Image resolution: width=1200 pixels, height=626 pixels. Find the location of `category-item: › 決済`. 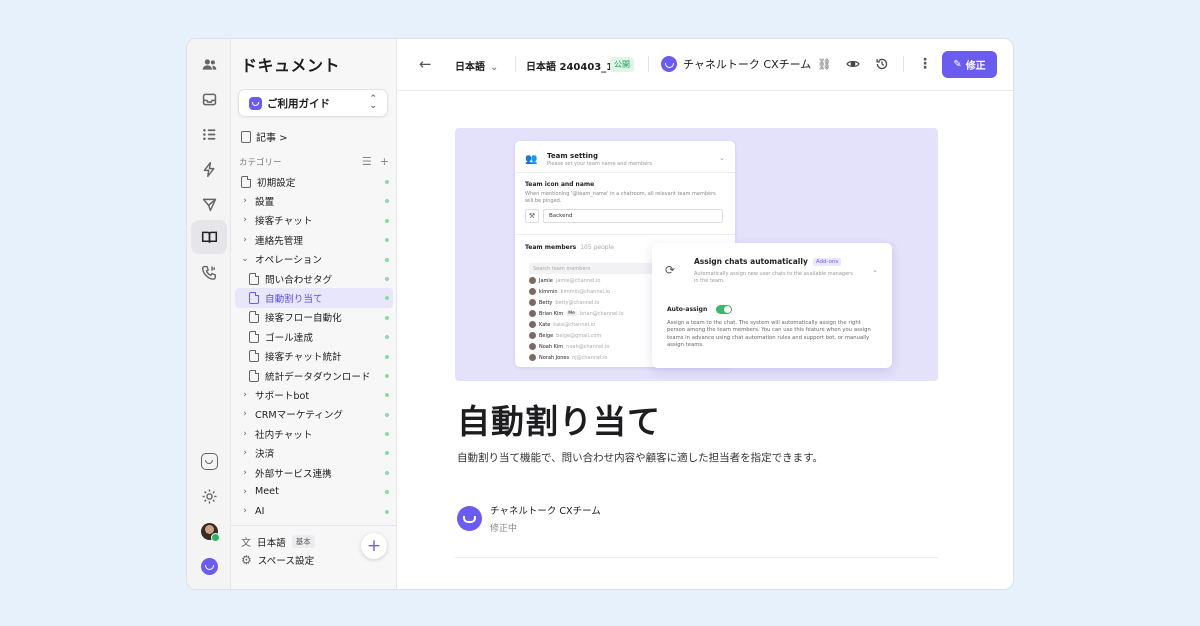

category-item: › 決済 is located at coordinates (314, 452).